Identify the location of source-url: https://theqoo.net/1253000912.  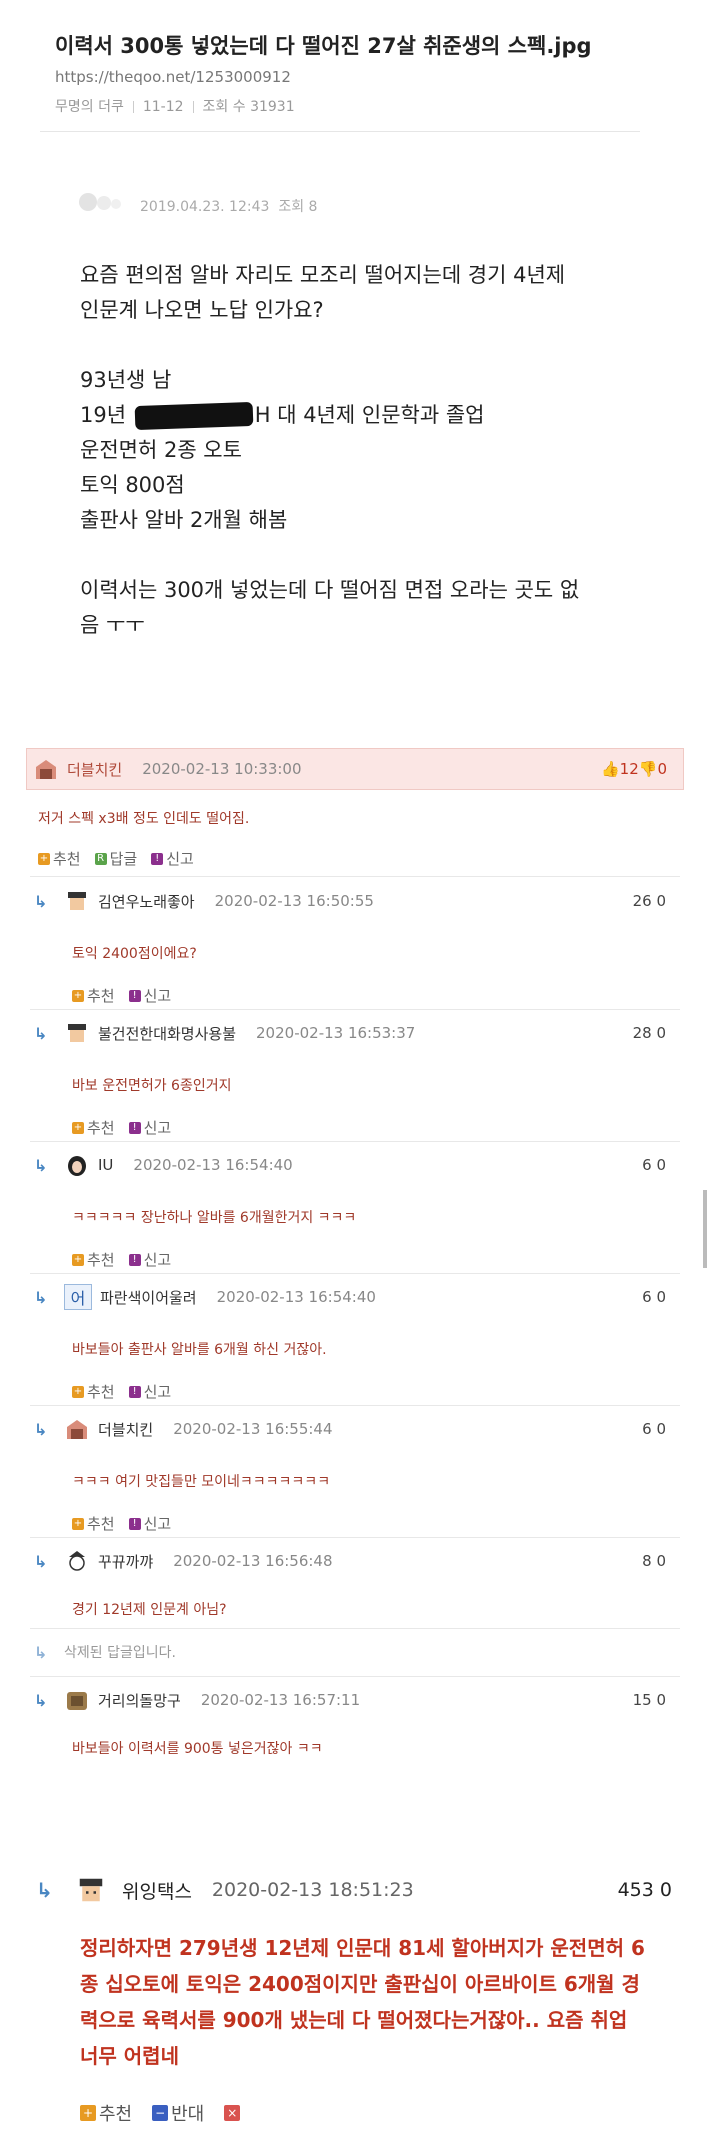
(173, 77).